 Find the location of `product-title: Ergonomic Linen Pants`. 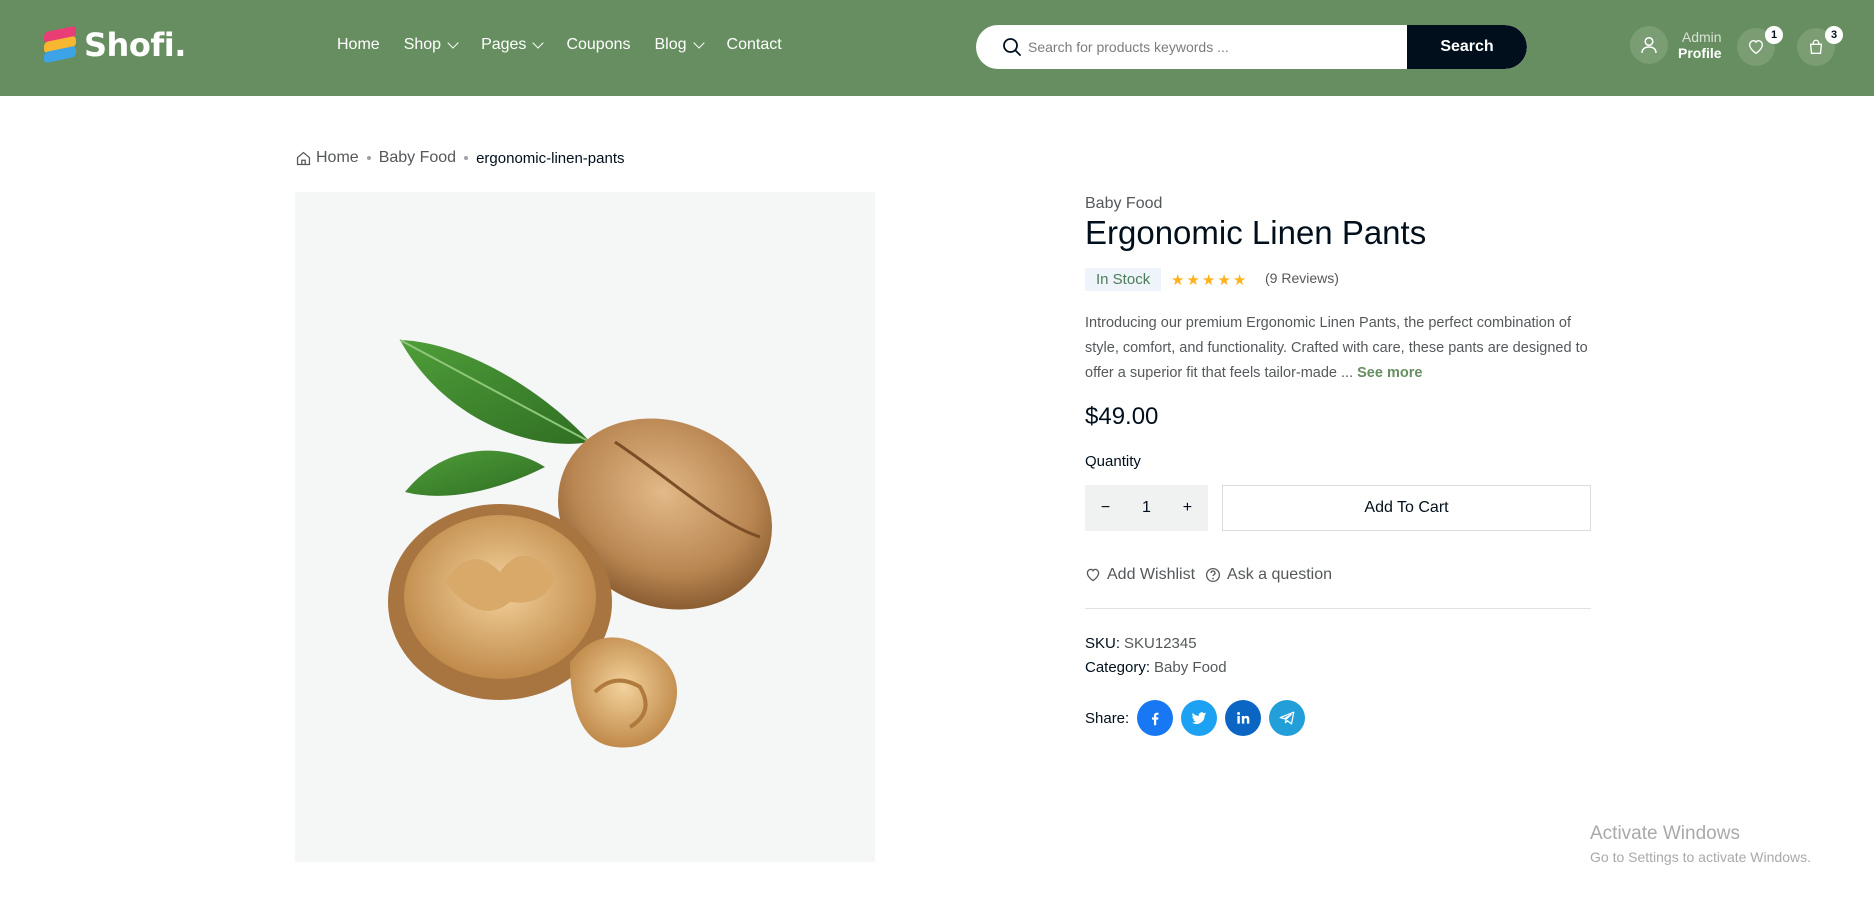

product-title: Ergonomic Linen Pants is located at coordinates (1256, 232).